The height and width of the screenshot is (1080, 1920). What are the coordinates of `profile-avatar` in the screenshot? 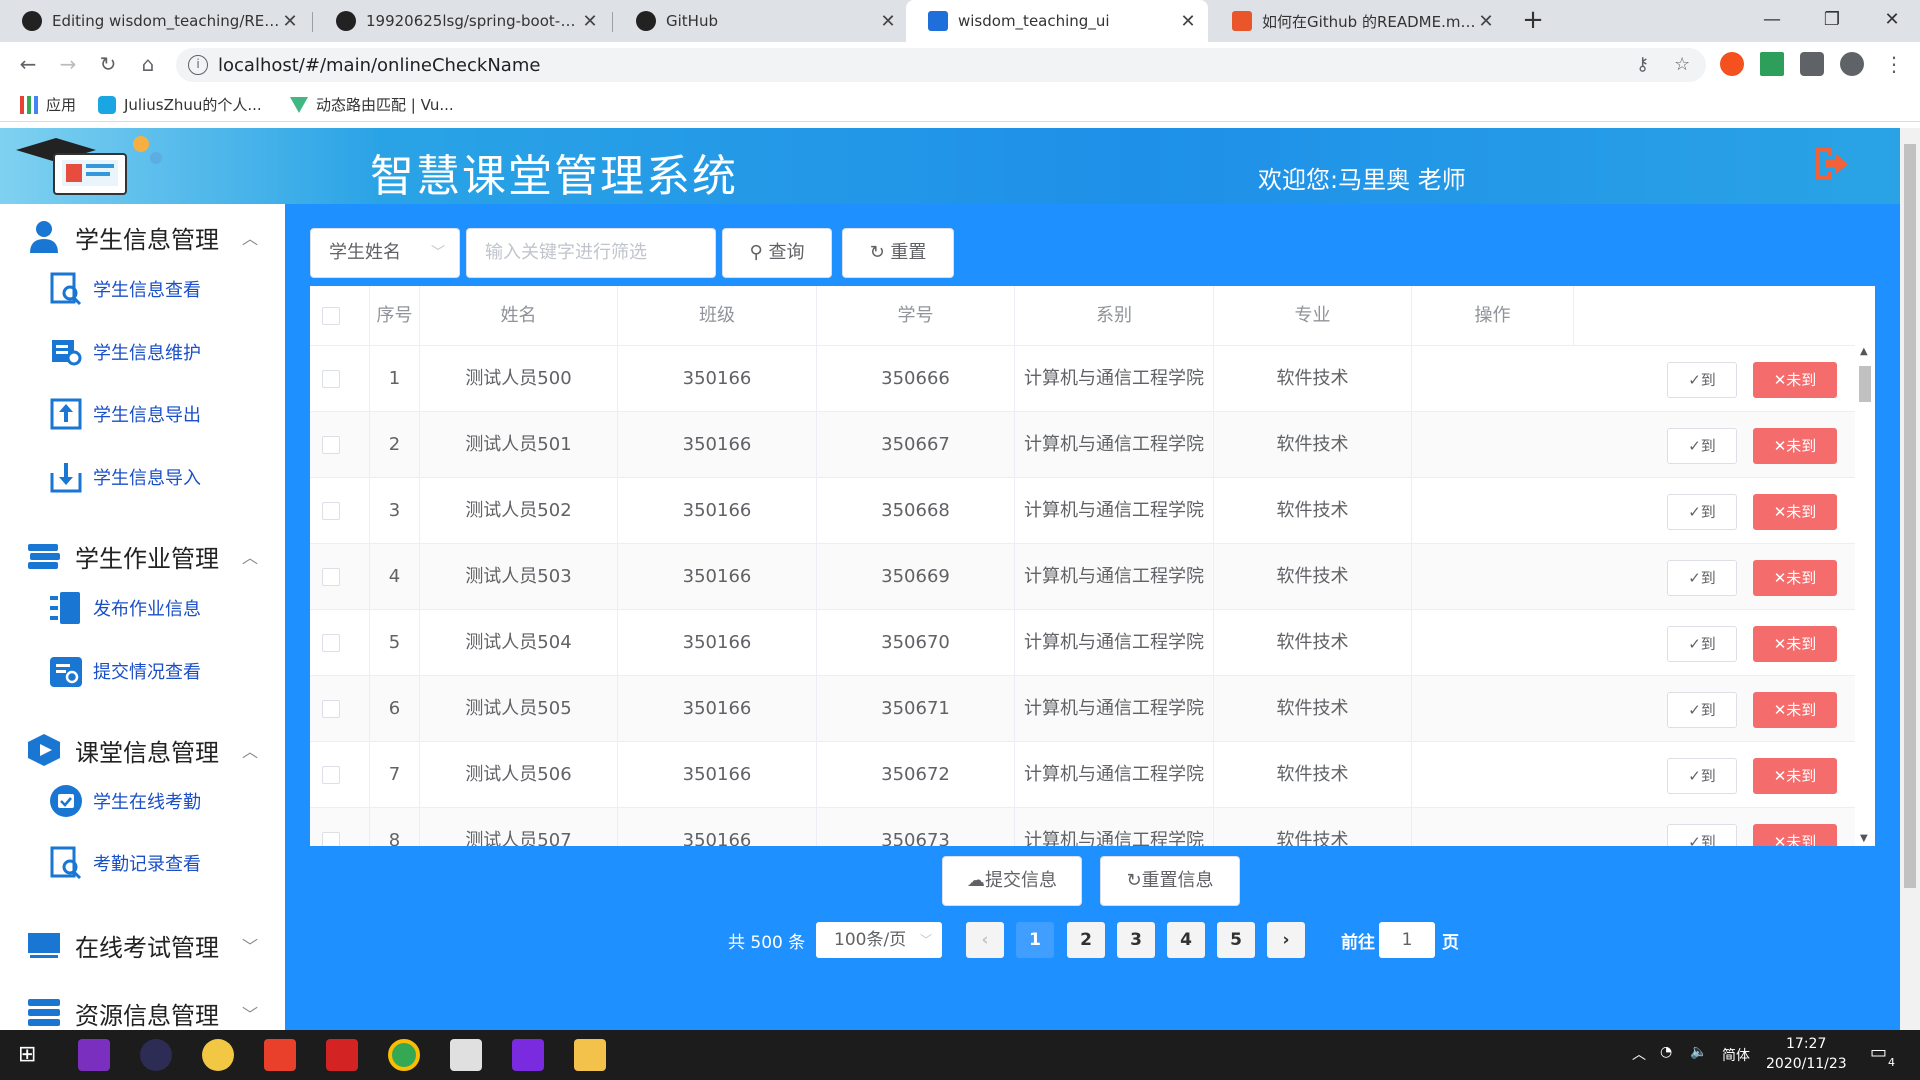 It's located at (1852, 64).